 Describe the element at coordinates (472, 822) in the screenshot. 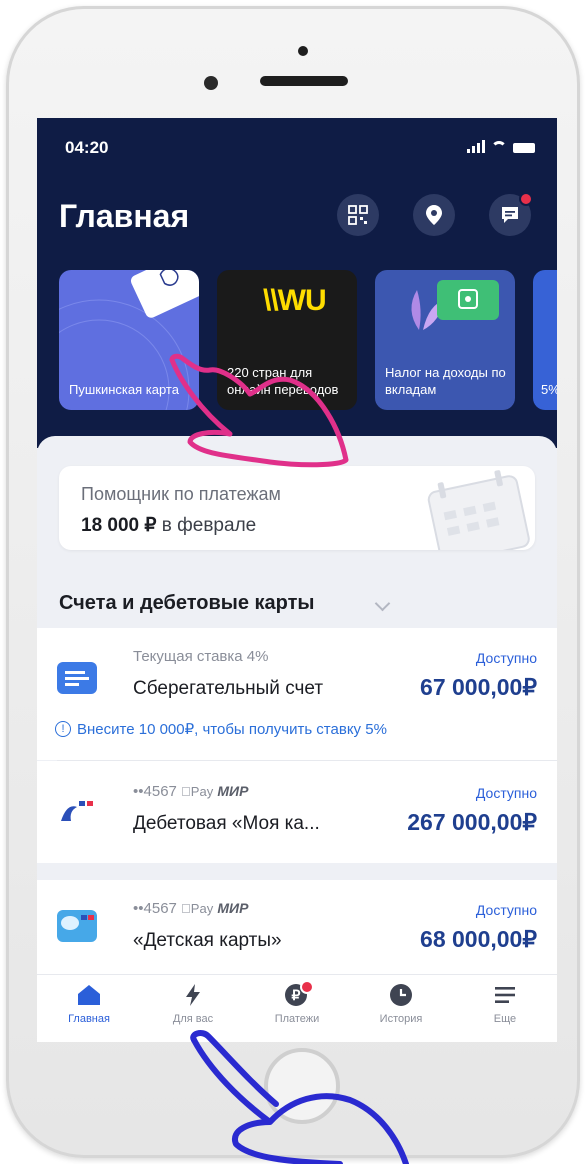

I see `card-balance: 267 000,00₽` at that location.